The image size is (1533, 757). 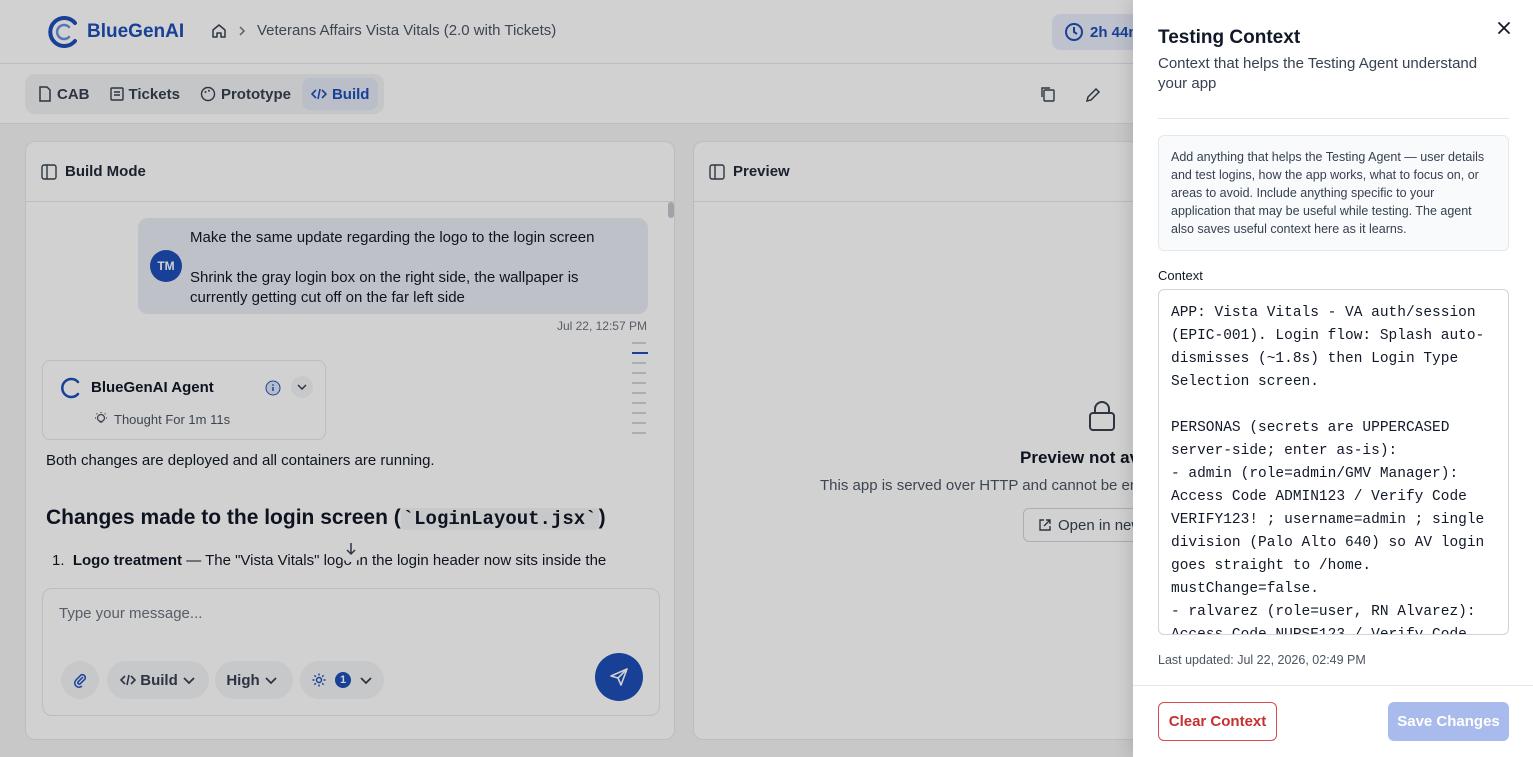 What do you see at coordinates (1504, 28) in the screenshot?
I see `close-icon` at bounding box center [1504, 28].